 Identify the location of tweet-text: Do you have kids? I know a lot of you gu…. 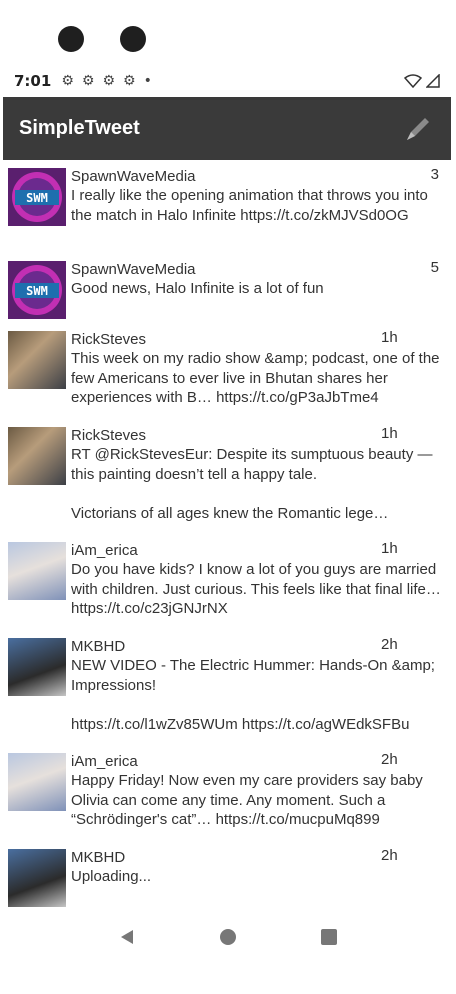
(256, 589).